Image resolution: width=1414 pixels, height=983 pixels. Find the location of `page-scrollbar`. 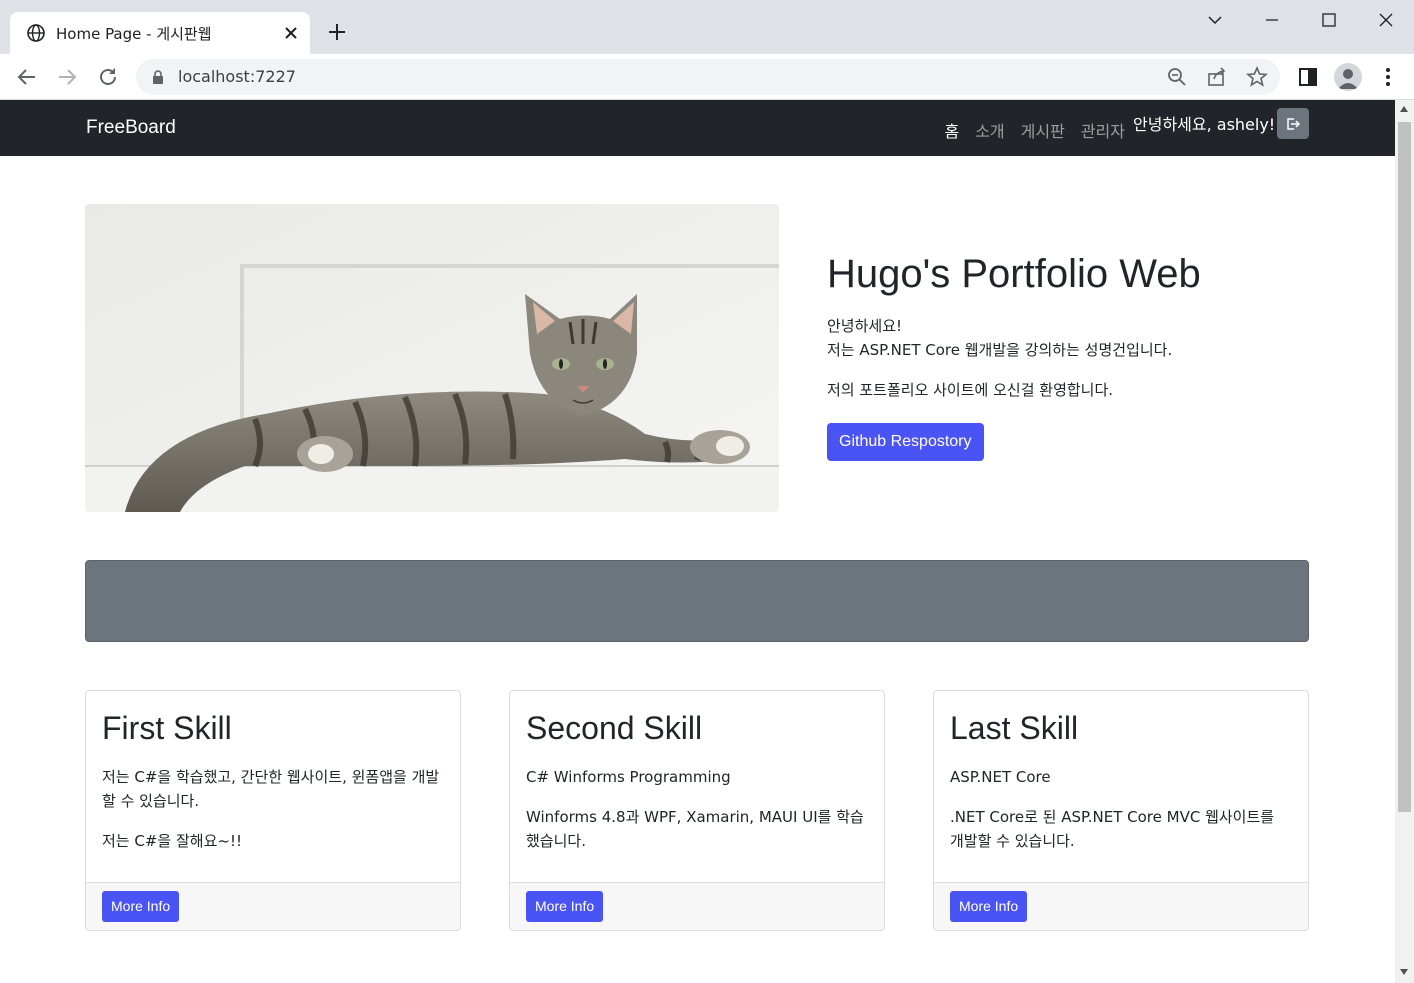

page-scrollbar is located at coordinates (1404, 541).